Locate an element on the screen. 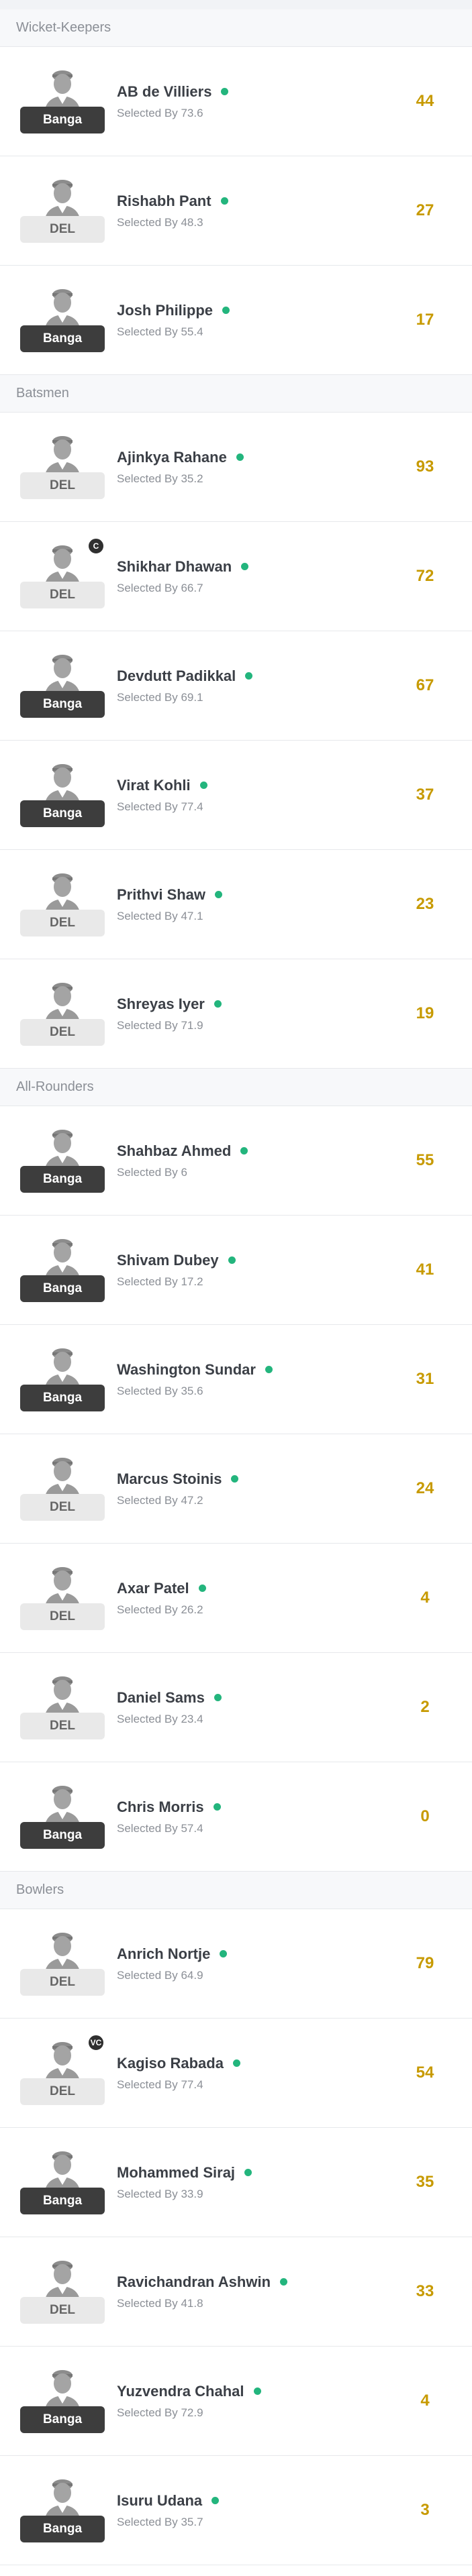 This screenshot has width=472, height=2576. player-points: 24 is located at coordinates (425, 1488).